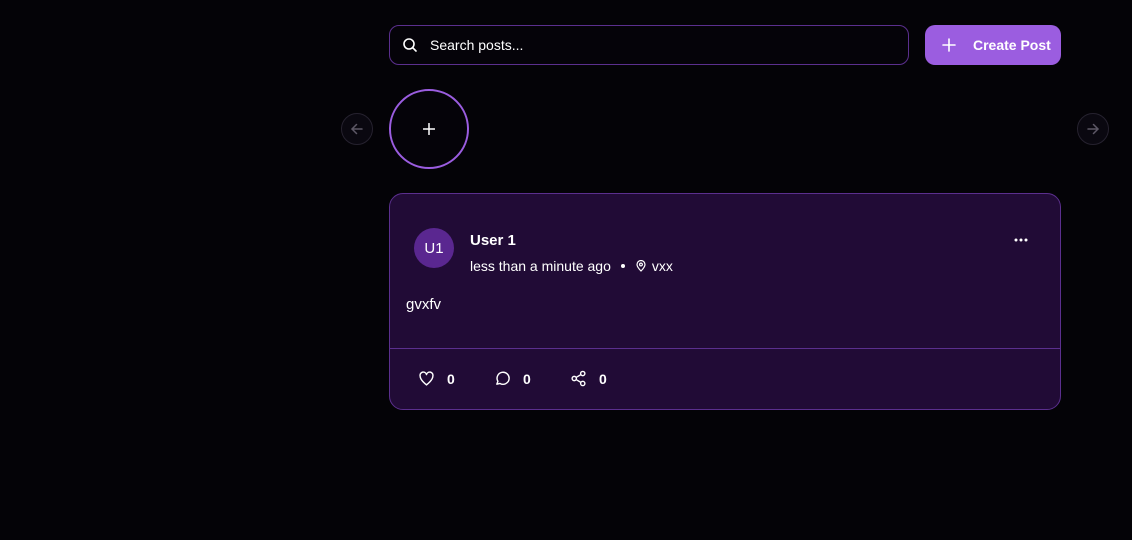  Describe the element at coordinates (424, 304) in the screenshot. I see `post-content: gvxfv` at that location.